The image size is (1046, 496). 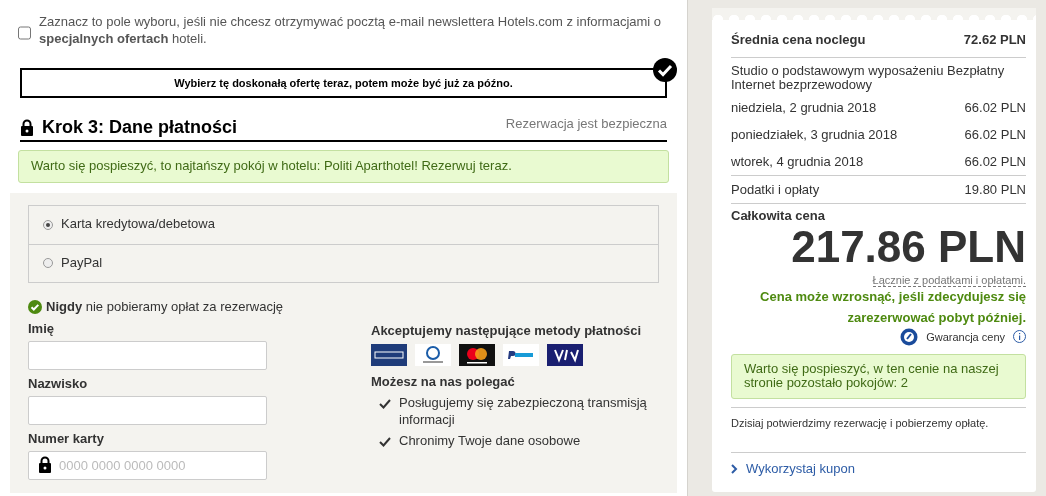 What do you see at coordinates (798, 40) in the screenshot?
I see `average-price-label: Średnia cena noclegu` at bounding box center [798, 40].